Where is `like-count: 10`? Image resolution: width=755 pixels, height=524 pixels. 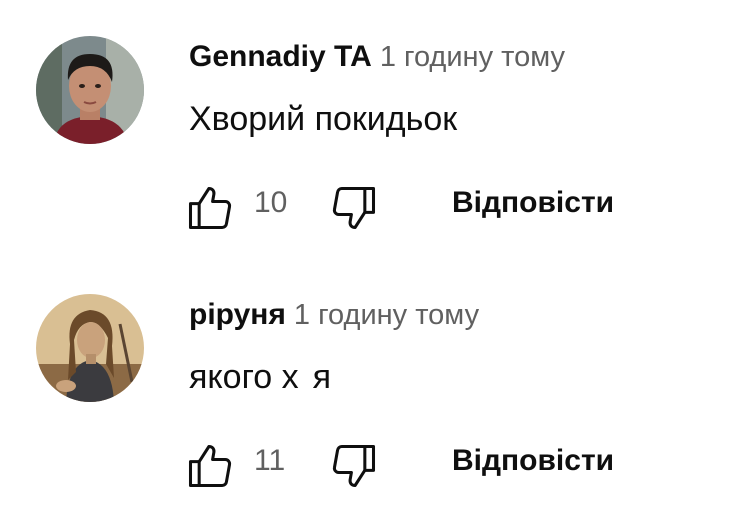
like-count: 10 is located at coordinates (271, 202).